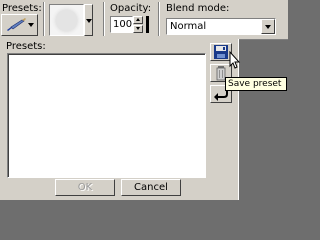 Image resolution: width=320 pixels, height=240 pixels. I want to click on opacity-input: 100, so click(121, 24).